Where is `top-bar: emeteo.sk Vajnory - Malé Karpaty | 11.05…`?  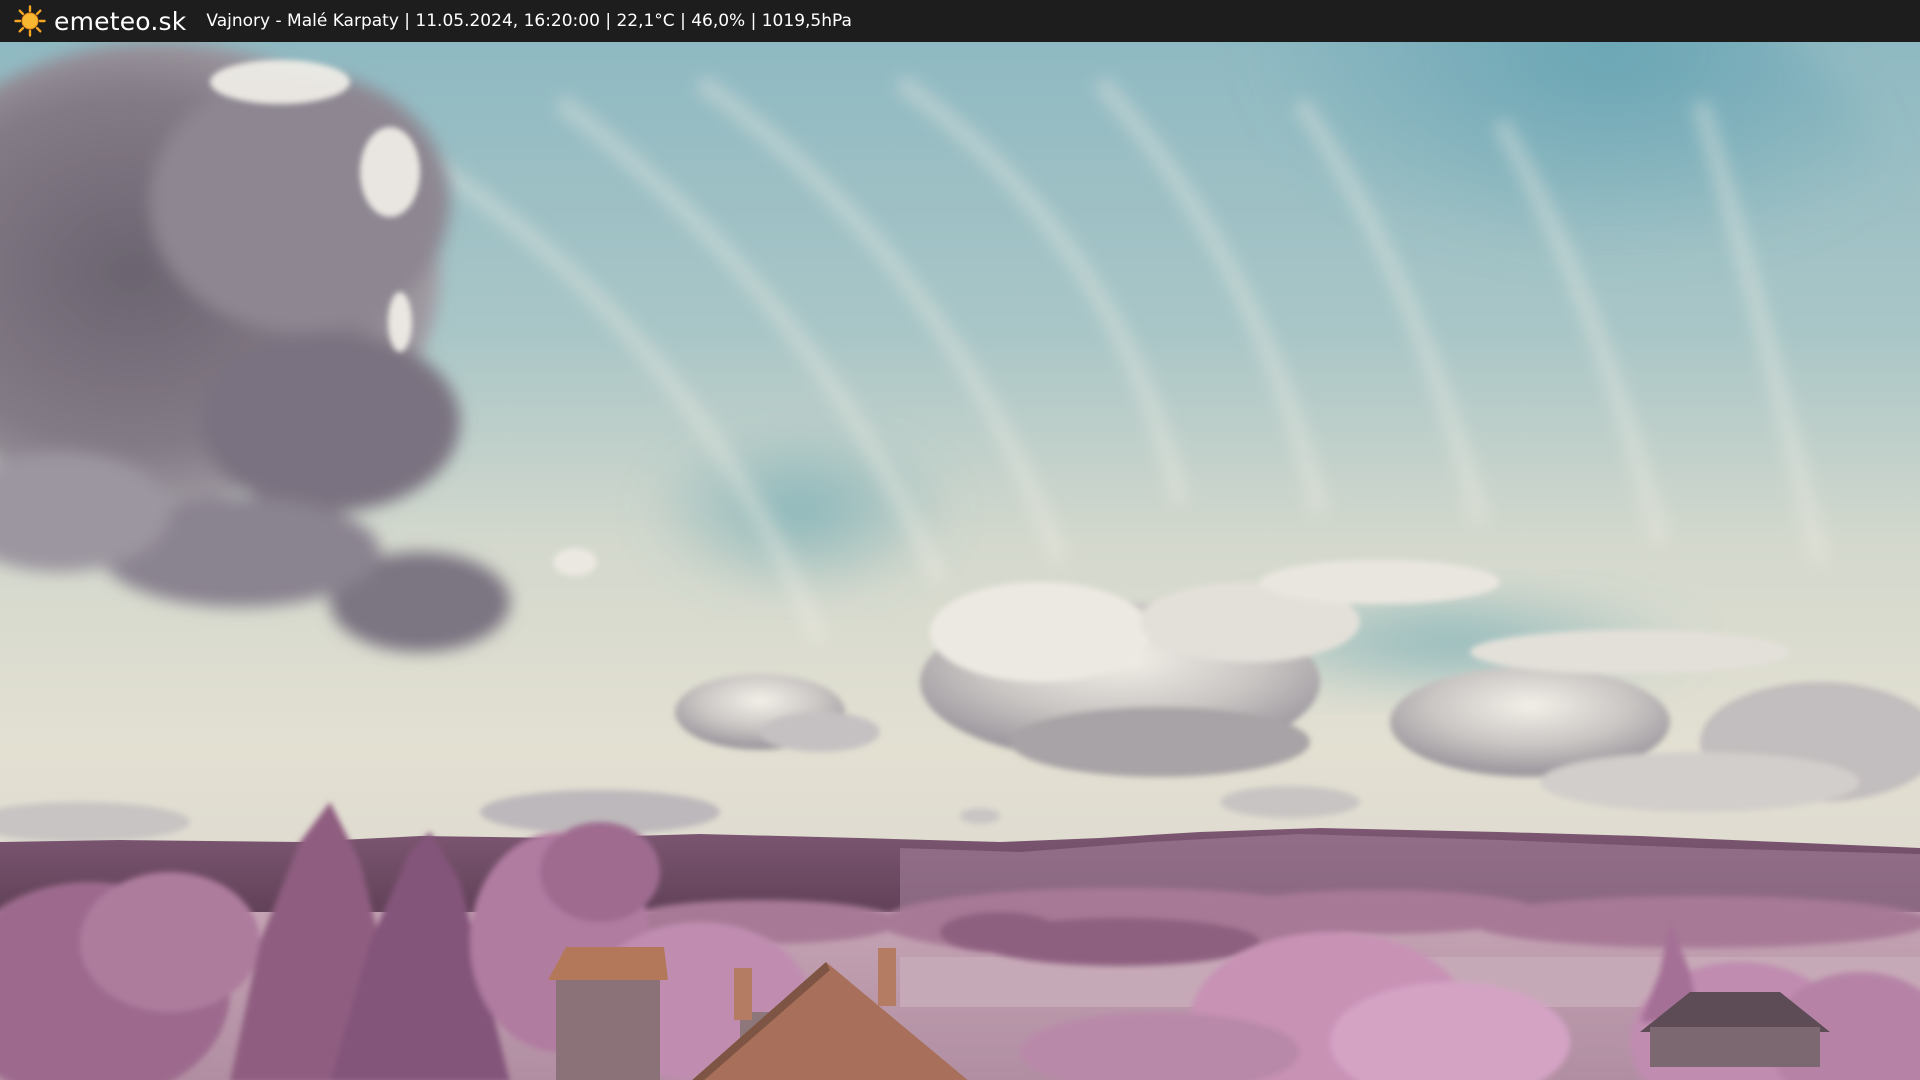 top-bar: emeteo.sk Vajnory - Malé Karpaty | 11.05… is located at coordinates (960, 21).